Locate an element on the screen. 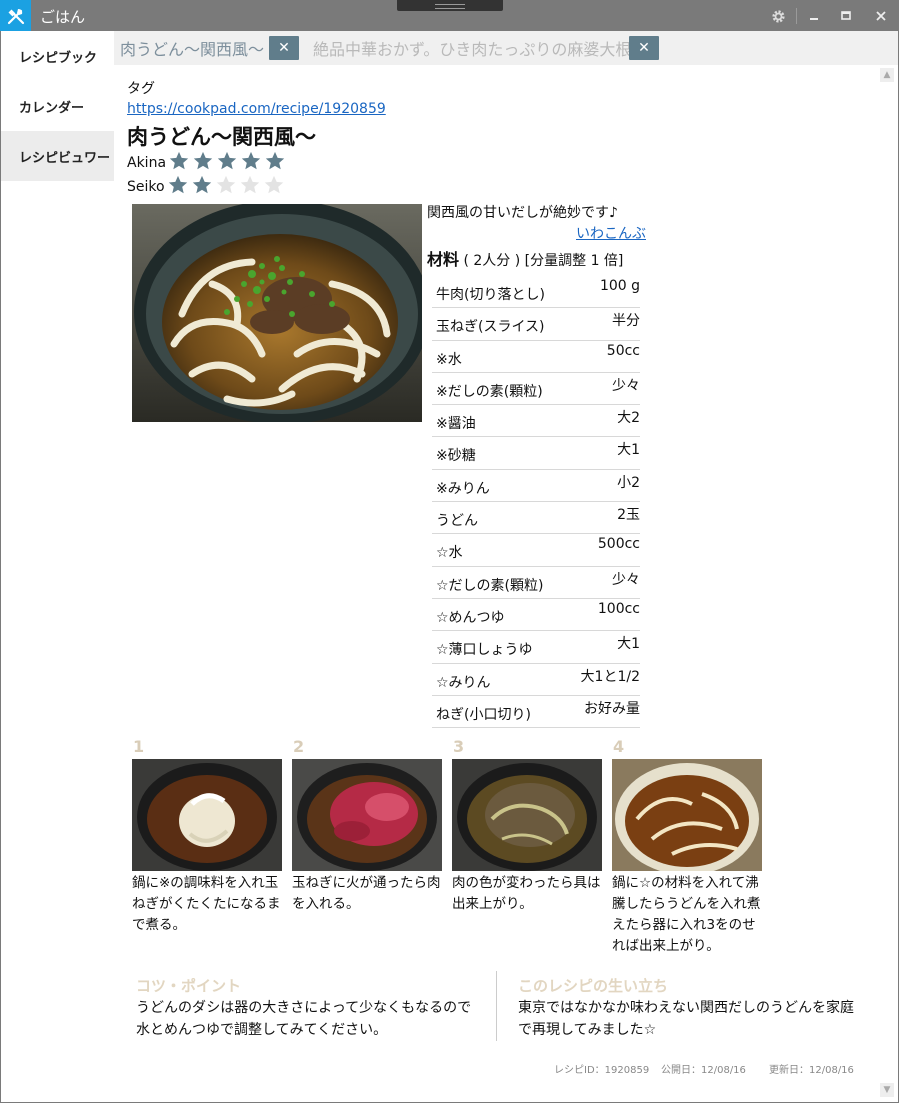 This screenshot has height=1103, width=899. window-title: ごはん is located at coordinates (63, 17).